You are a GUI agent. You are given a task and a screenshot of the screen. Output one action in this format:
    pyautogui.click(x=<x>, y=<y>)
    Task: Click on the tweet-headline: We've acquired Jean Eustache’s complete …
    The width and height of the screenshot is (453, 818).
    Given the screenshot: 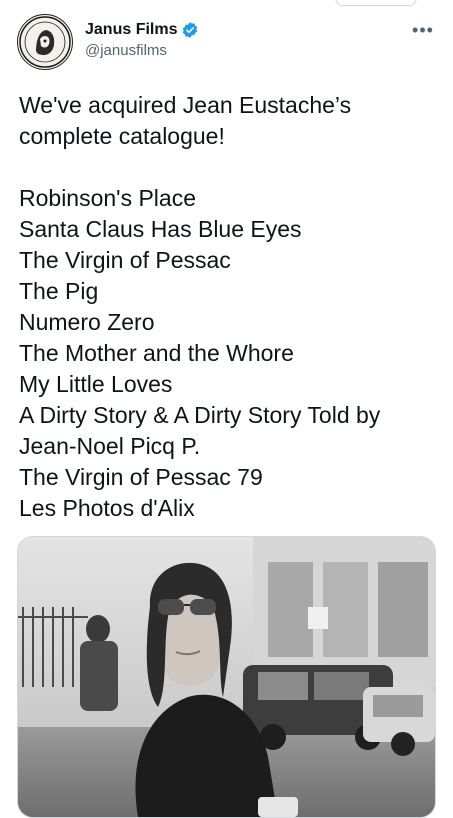 What is the action you would take?
    pyautogui.click(x=185, y=120)
    